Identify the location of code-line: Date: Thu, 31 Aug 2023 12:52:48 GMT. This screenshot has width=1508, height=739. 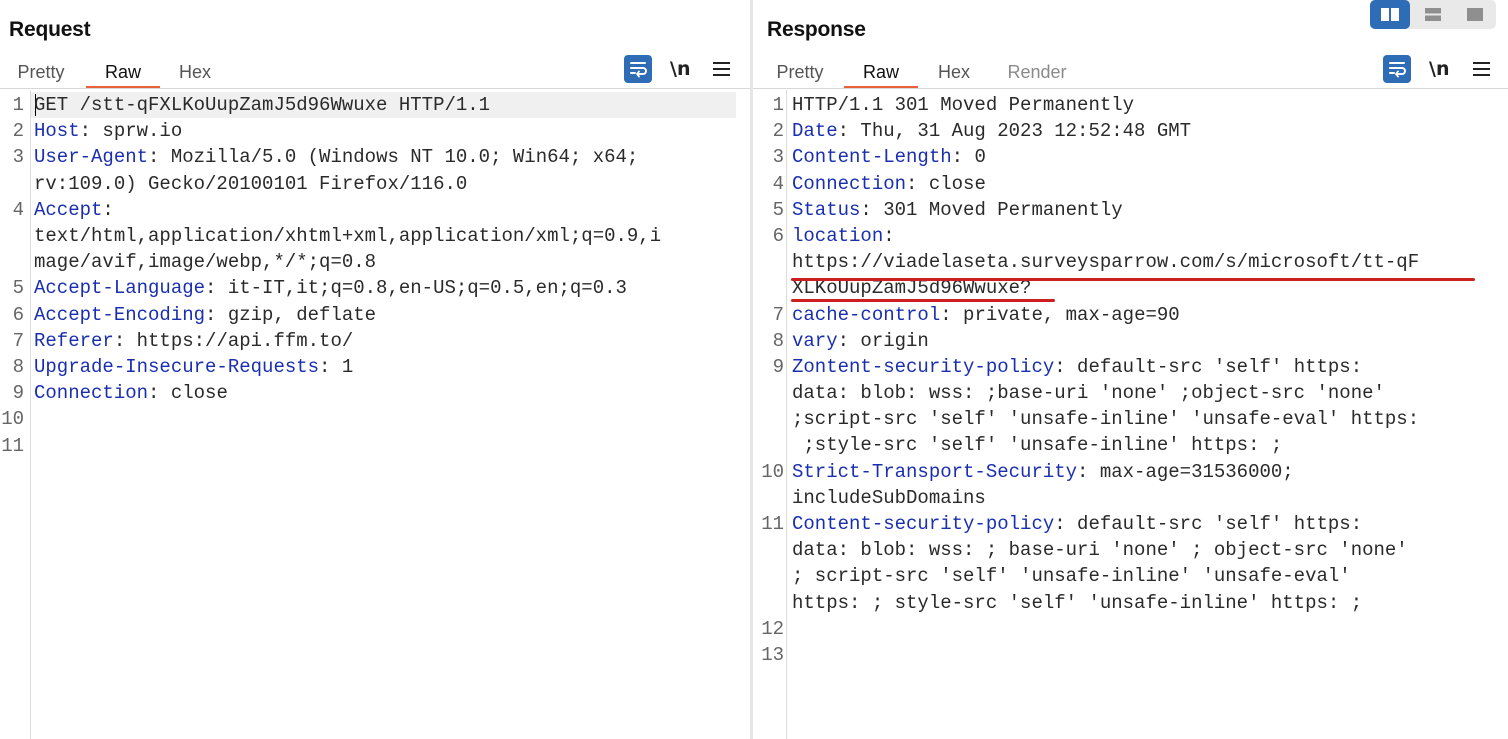
(1105, 131).